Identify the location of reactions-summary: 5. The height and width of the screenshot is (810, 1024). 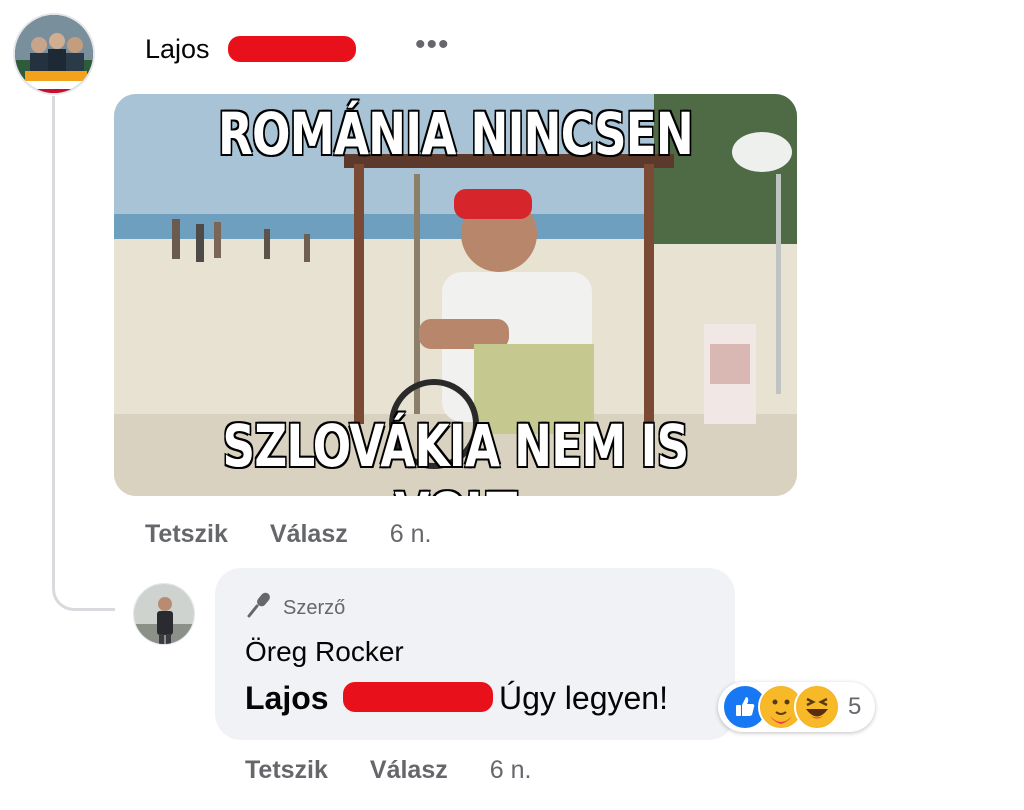
(797, 707).